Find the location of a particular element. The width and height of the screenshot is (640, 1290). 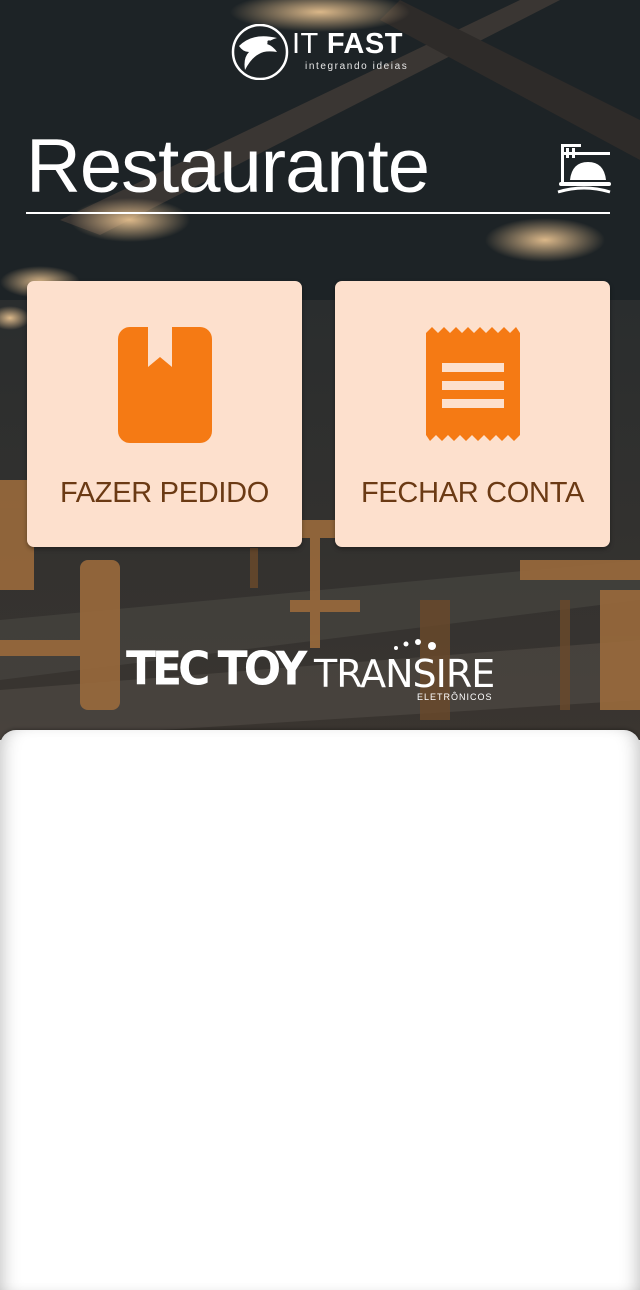

bill-label: FECHAR CONTA is located at coordinates (472, 493).